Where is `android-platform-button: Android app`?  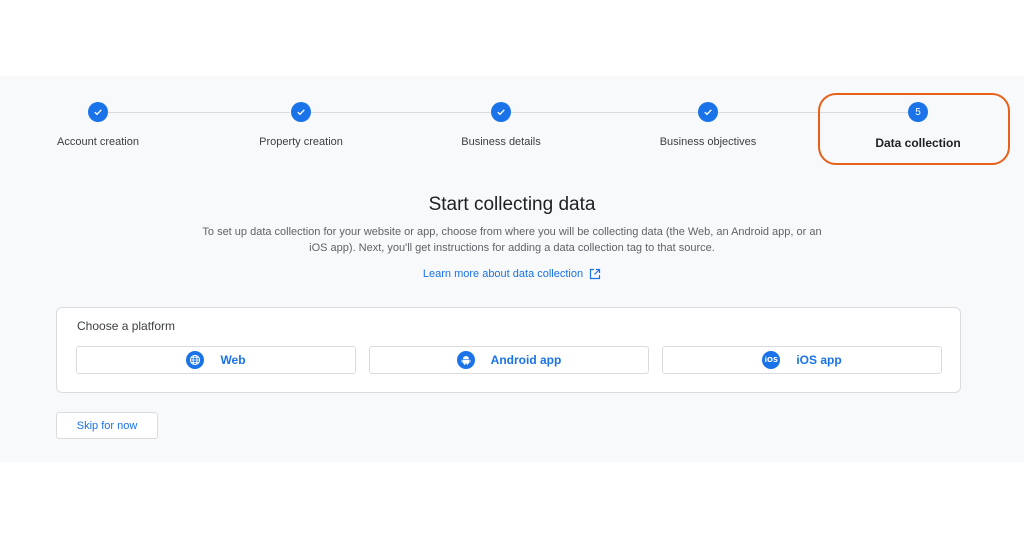
android-platform-button: Android app is located at coordinates (509, 360).